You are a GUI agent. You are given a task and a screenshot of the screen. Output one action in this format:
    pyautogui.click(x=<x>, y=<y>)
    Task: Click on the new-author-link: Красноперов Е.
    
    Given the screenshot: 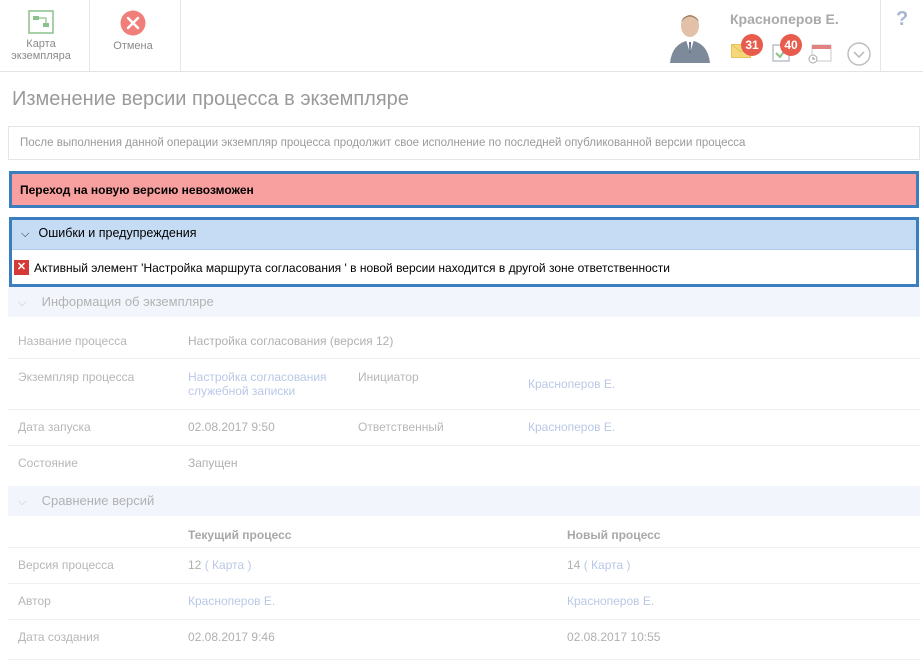 What is the action you would take?
    pyautogui.click(x=610, y=601)
    